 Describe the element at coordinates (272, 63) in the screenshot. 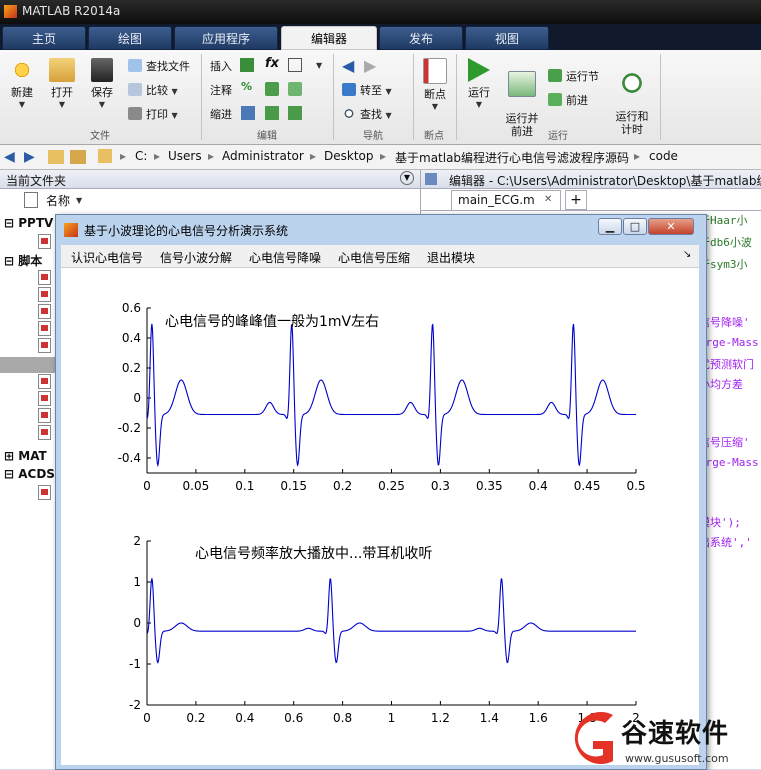

I see `fx-button: fx` at that location.